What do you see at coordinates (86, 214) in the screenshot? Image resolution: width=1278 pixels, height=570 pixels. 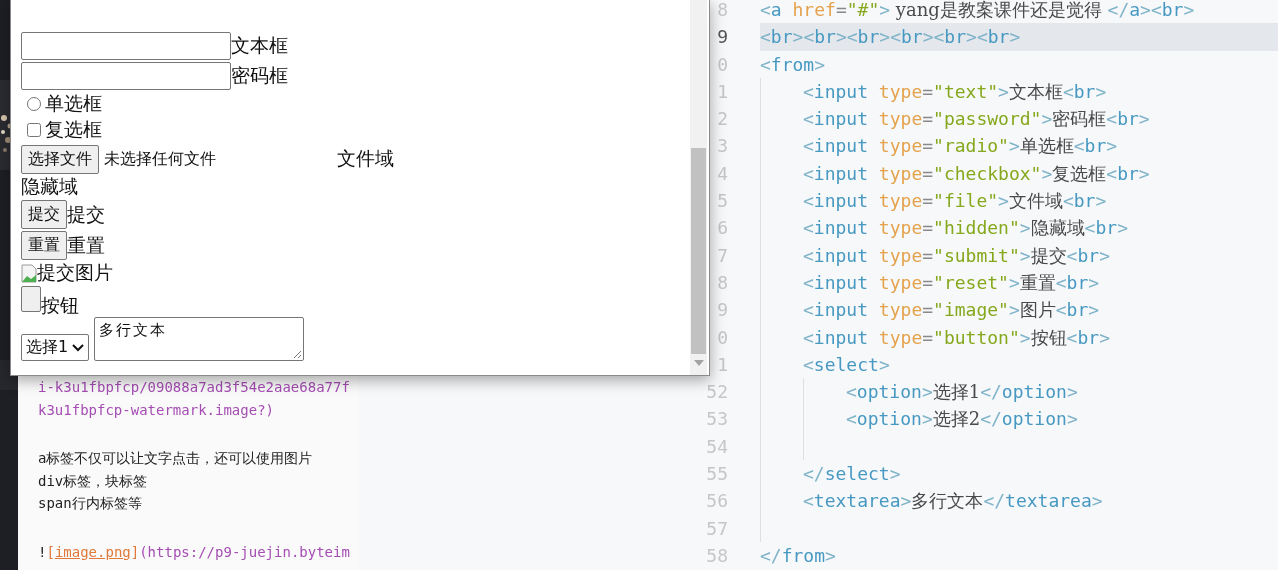 I see `field-label: 提交` at bounding box center [86, 214].